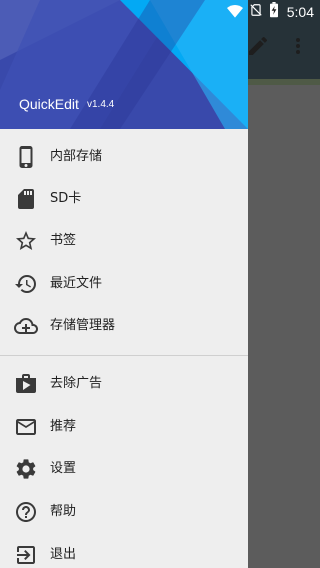 The height and width of the screenshot is (568, 320). Describe the element at coordinates (63, 240) in the screenshot. I see `drawer-item-label: 书签` at that location.